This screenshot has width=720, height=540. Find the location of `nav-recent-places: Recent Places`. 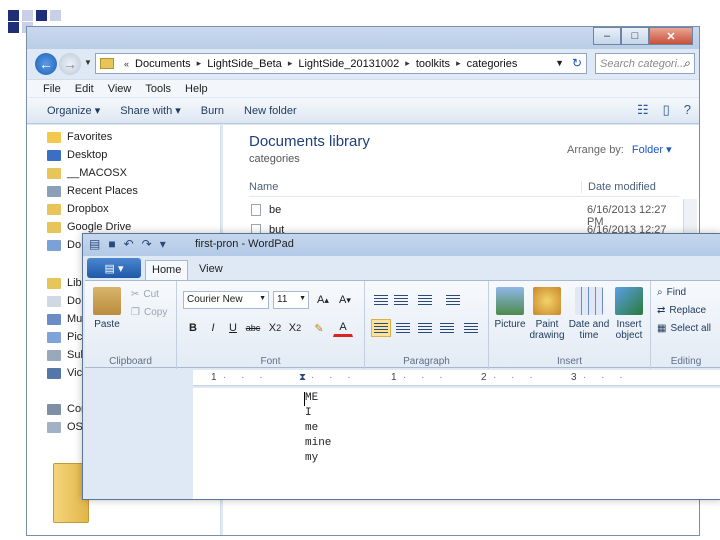

nav-recent-places: Recent Places is located at coordinates (92, 191).